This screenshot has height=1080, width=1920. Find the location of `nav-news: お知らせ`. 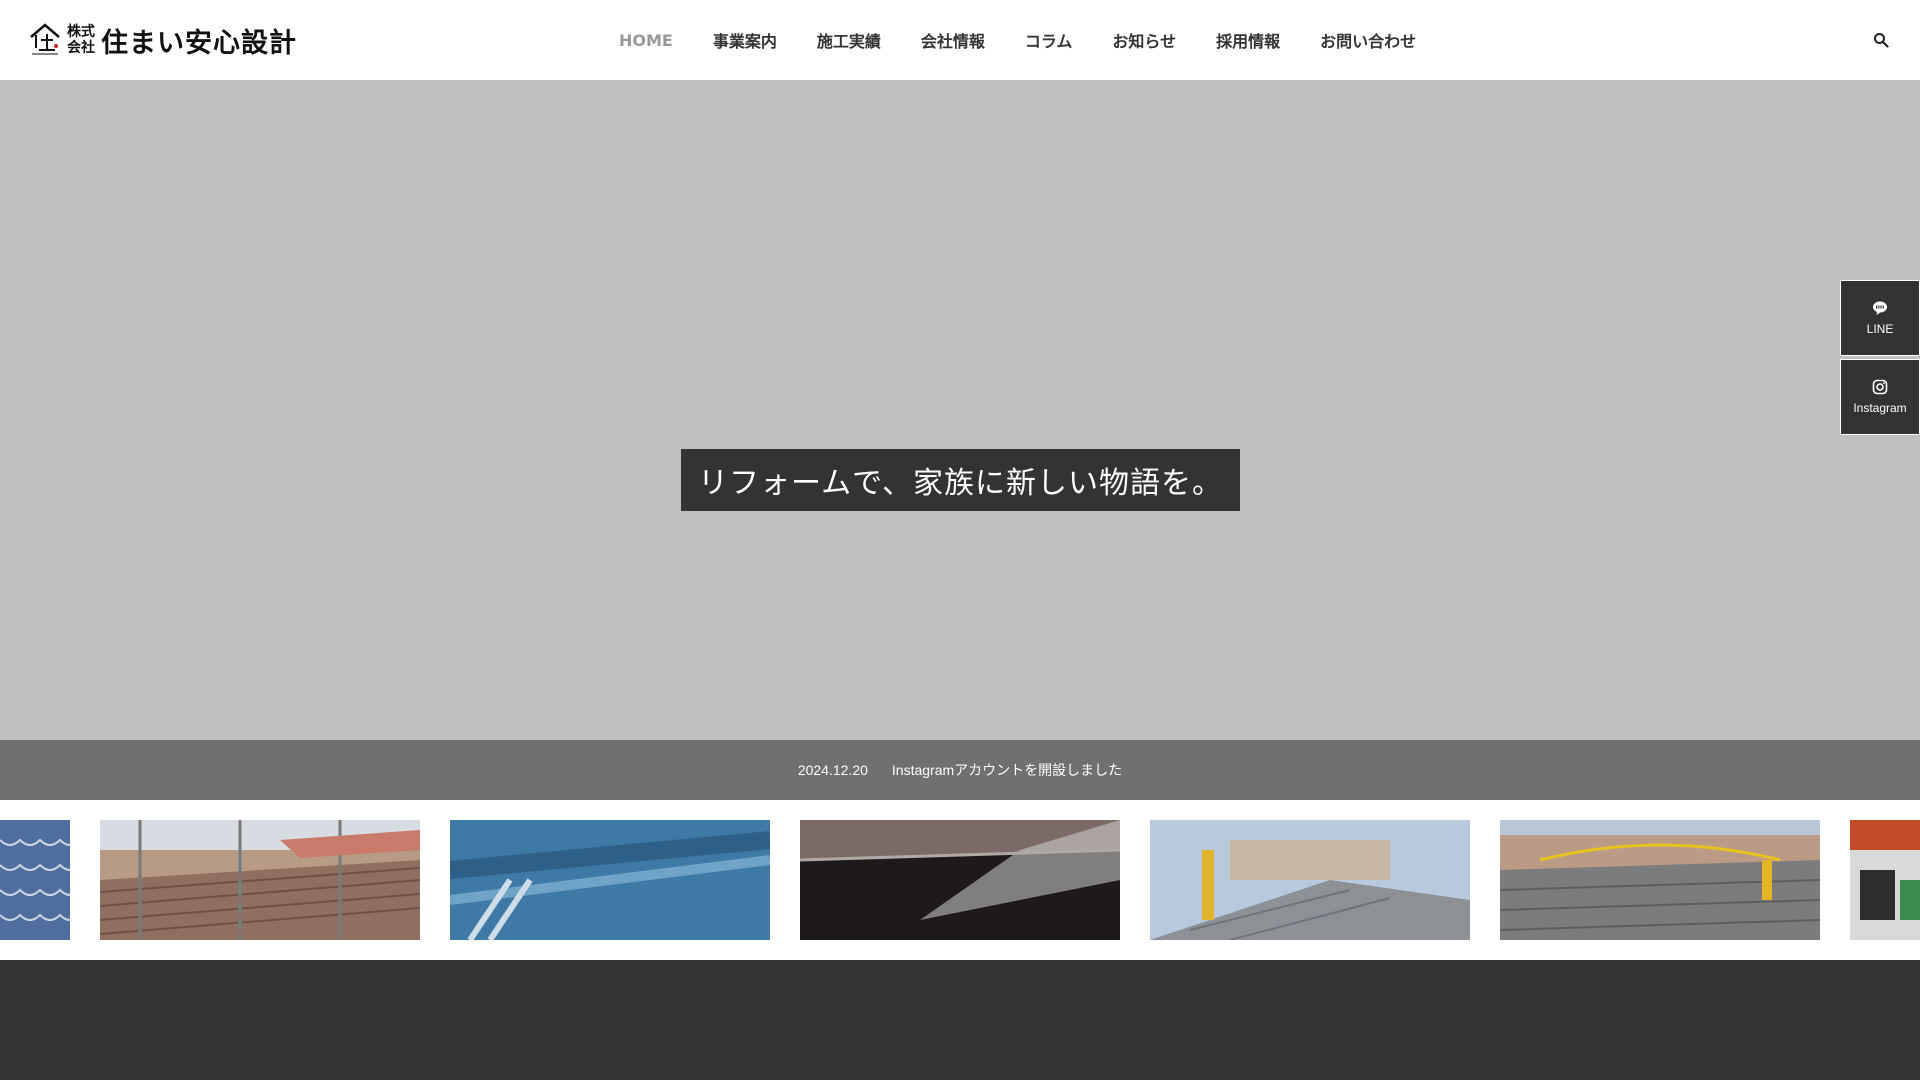

nav-news: お知らせ is located at coordinates (1144, 40).